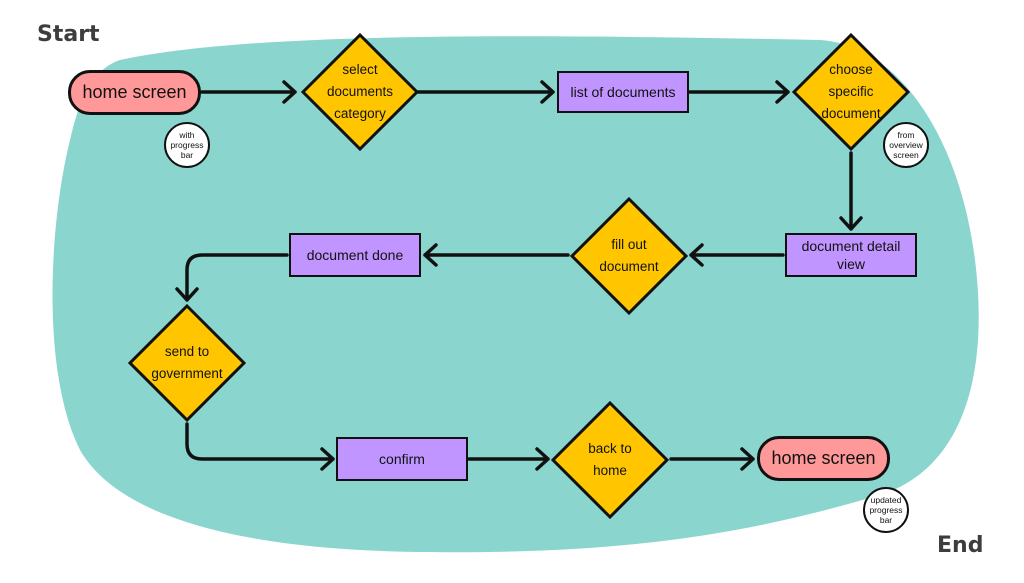  I want to click on node-home-screen-start: home screen, so click(134, 92).